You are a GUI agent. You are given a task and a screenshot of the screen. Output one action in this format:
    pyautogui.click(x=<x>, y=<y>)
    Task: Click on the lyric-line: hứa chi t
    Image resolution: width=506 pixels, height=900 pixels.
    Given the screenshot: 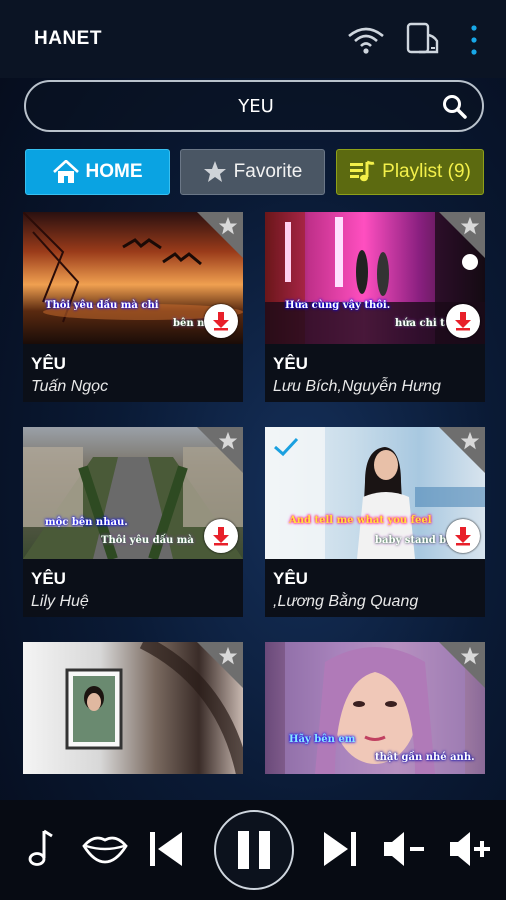 What is the action you would take?
    pyautogui.click(x=420, y=323)
    